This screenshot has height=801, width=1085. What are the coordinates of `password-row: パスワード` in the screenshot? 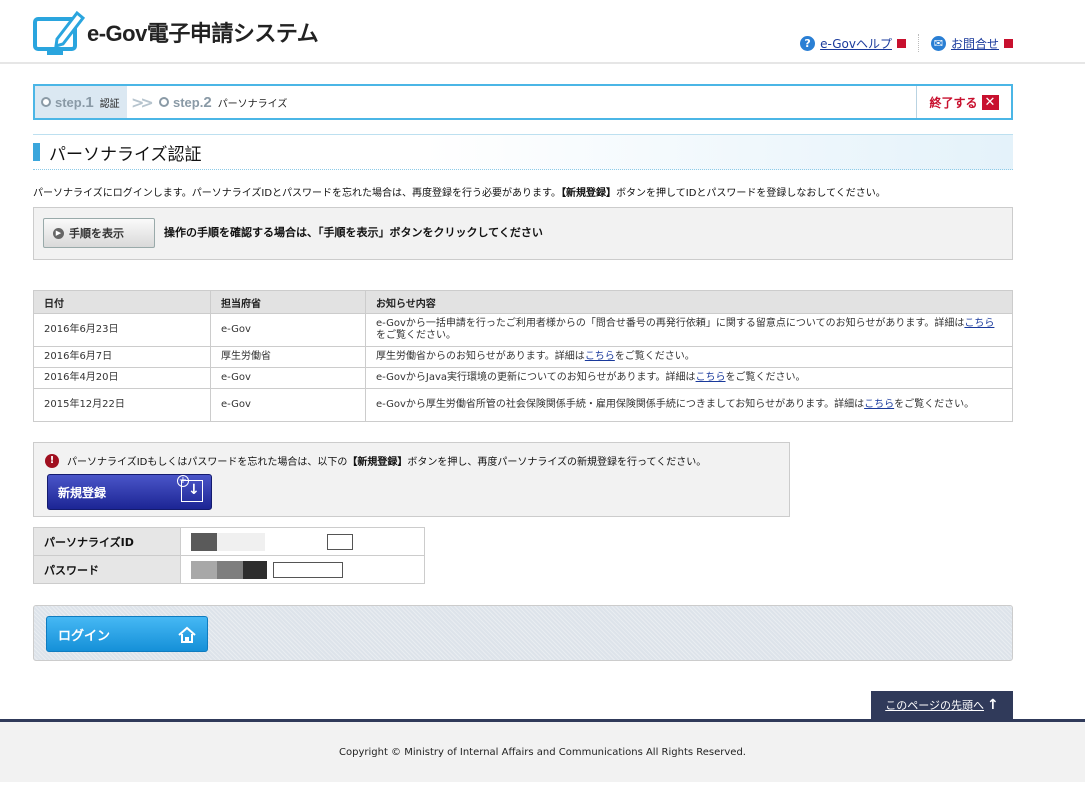 It's located at (229, 569).